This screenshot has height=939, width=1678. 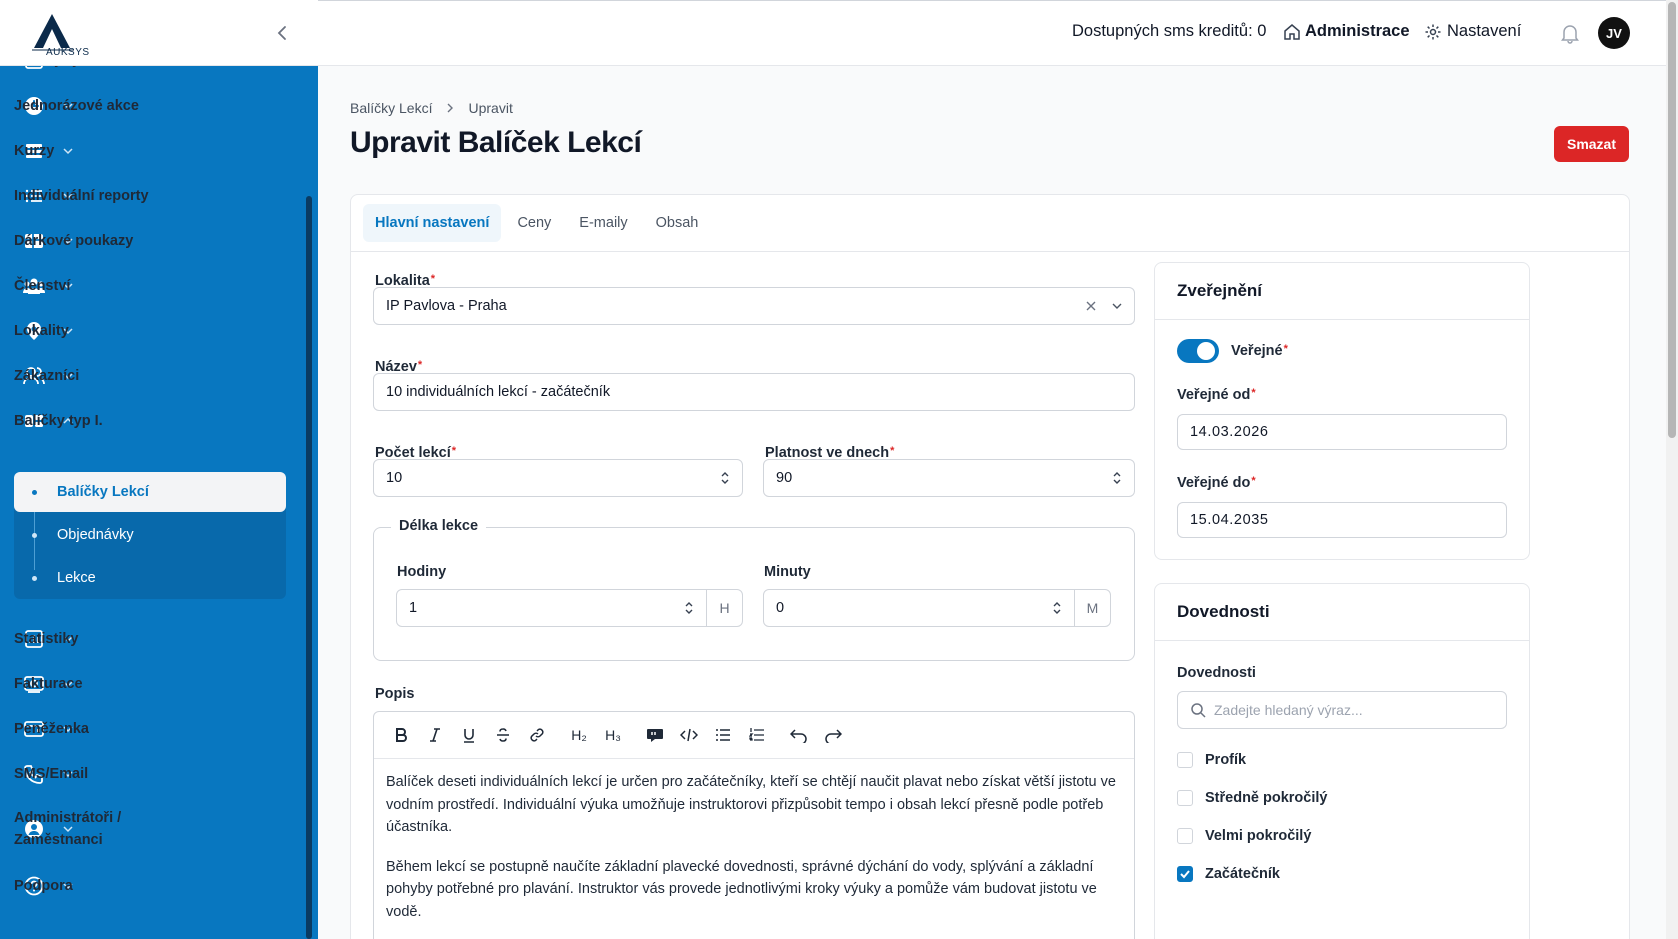 What do you see at coordinates (603, 223) in the screenshot?
I see `tab-e-maily: E-maily` at bounding box center [603, 223].